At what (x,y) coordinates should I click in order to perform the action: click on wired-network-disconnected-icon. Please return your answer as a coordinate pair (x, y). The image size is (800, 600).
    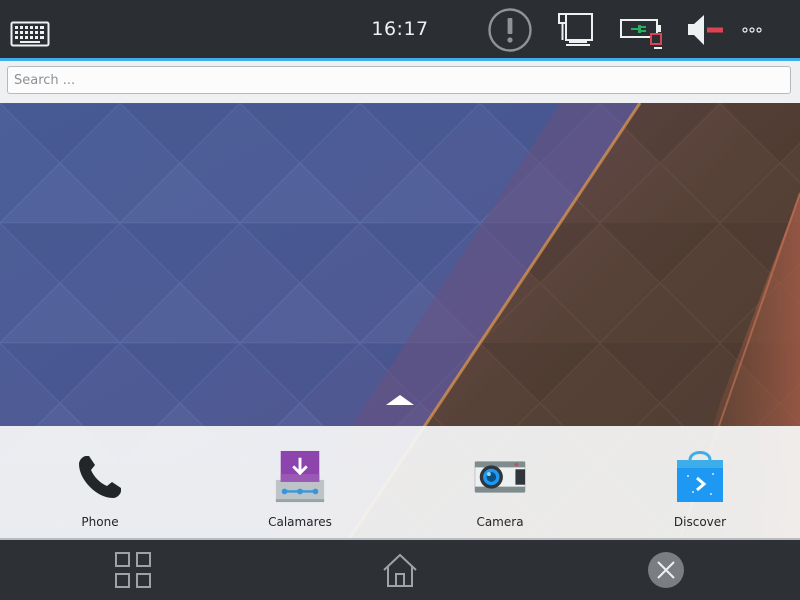
    Looking at the image, I should click on (575, 29).